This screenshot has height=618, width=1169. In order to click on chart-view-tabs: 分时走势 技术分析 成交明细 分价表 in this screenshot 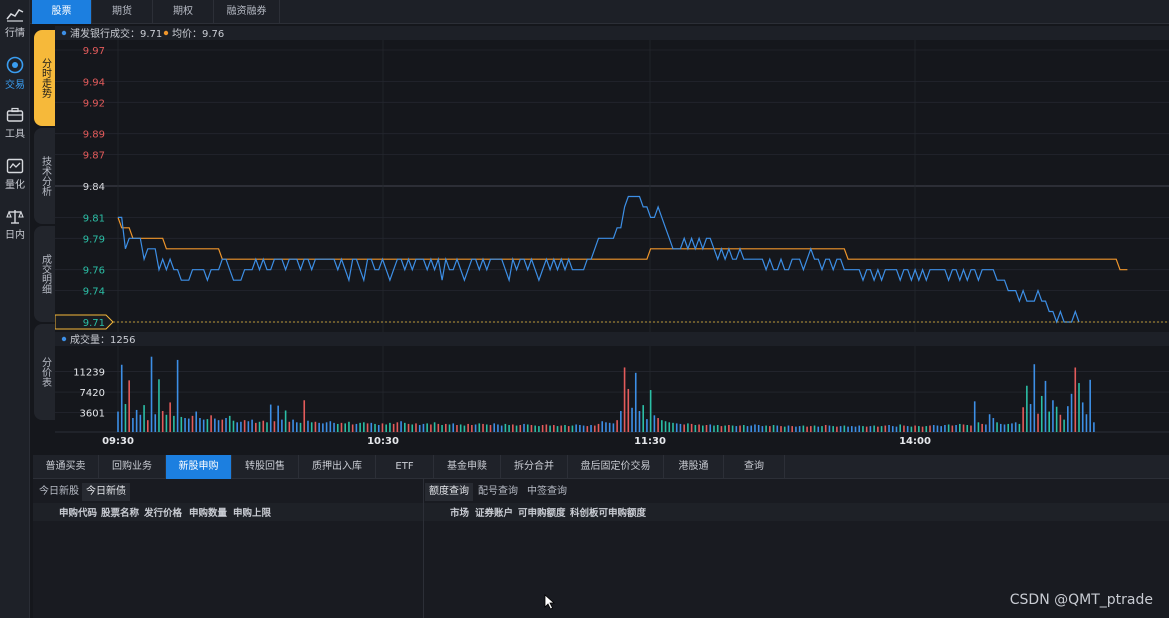, I will do `click(43, 238)`.